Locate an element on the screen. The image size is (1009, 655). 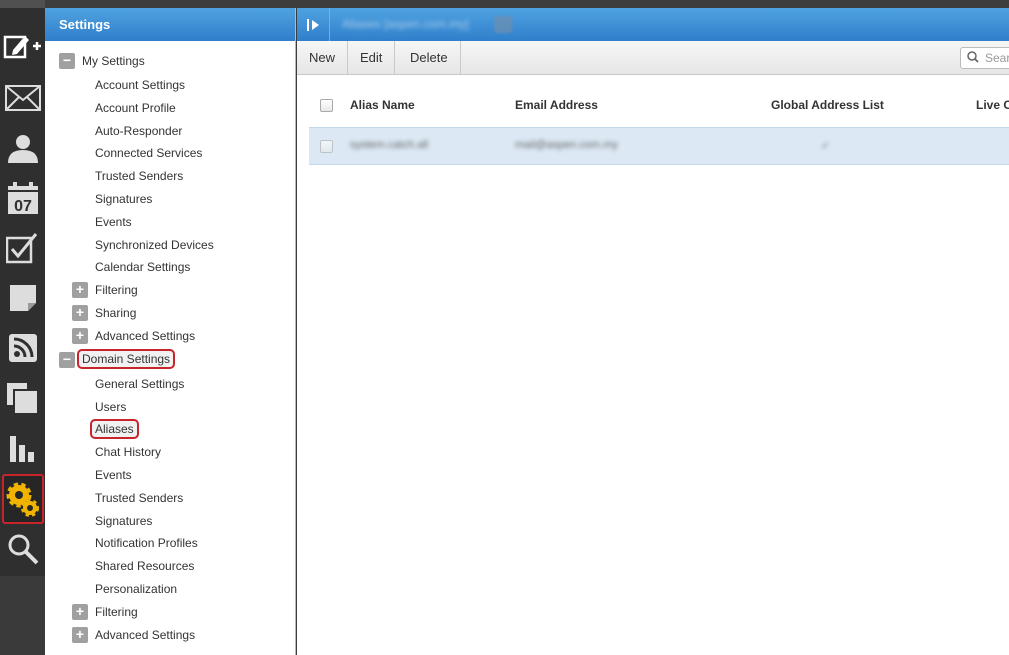
cell-global-address-list: ✓ is located at coordinates (826, 146).